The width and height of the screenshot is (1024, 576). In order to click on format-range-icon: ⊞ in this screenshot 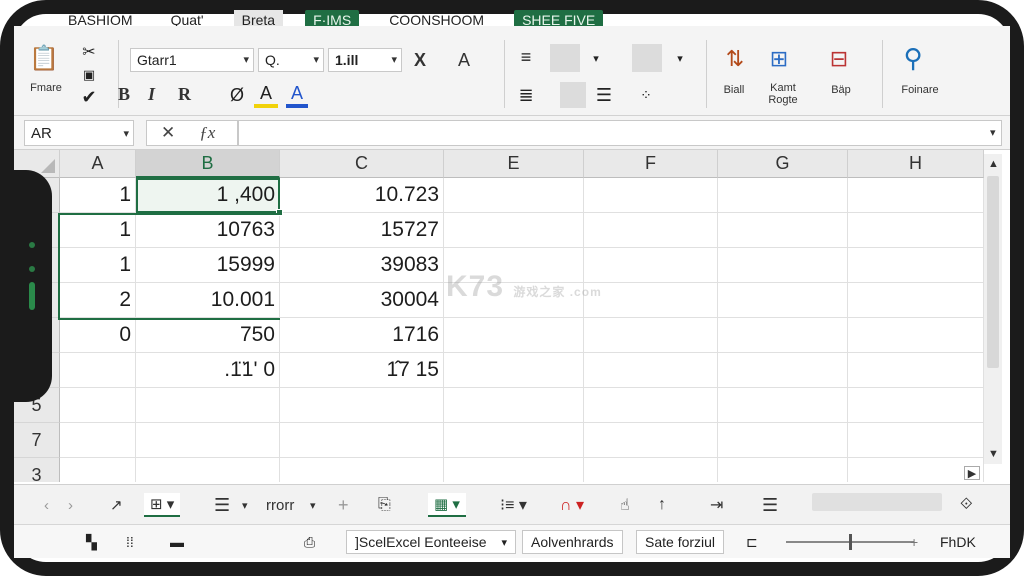, I will do `click(779, 59)`.